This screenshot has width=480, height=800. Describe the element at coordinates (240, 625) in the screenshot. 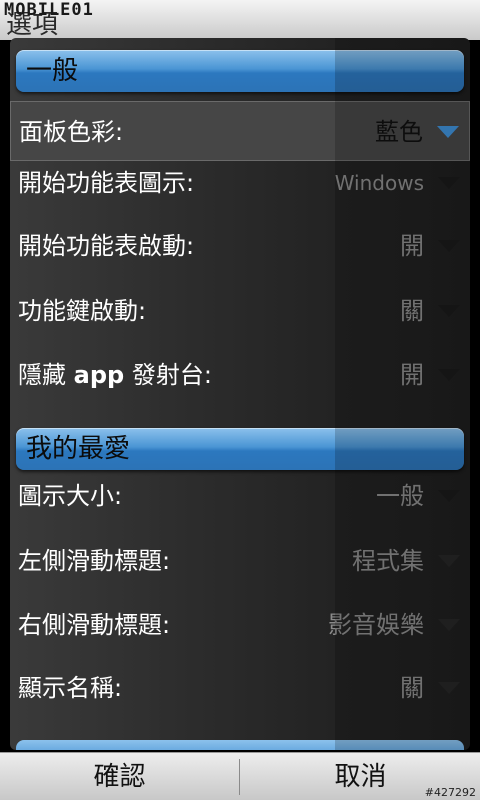

I see `option-row-right-slide-title: 右側滑動標題: 影音娛樂` at that location.